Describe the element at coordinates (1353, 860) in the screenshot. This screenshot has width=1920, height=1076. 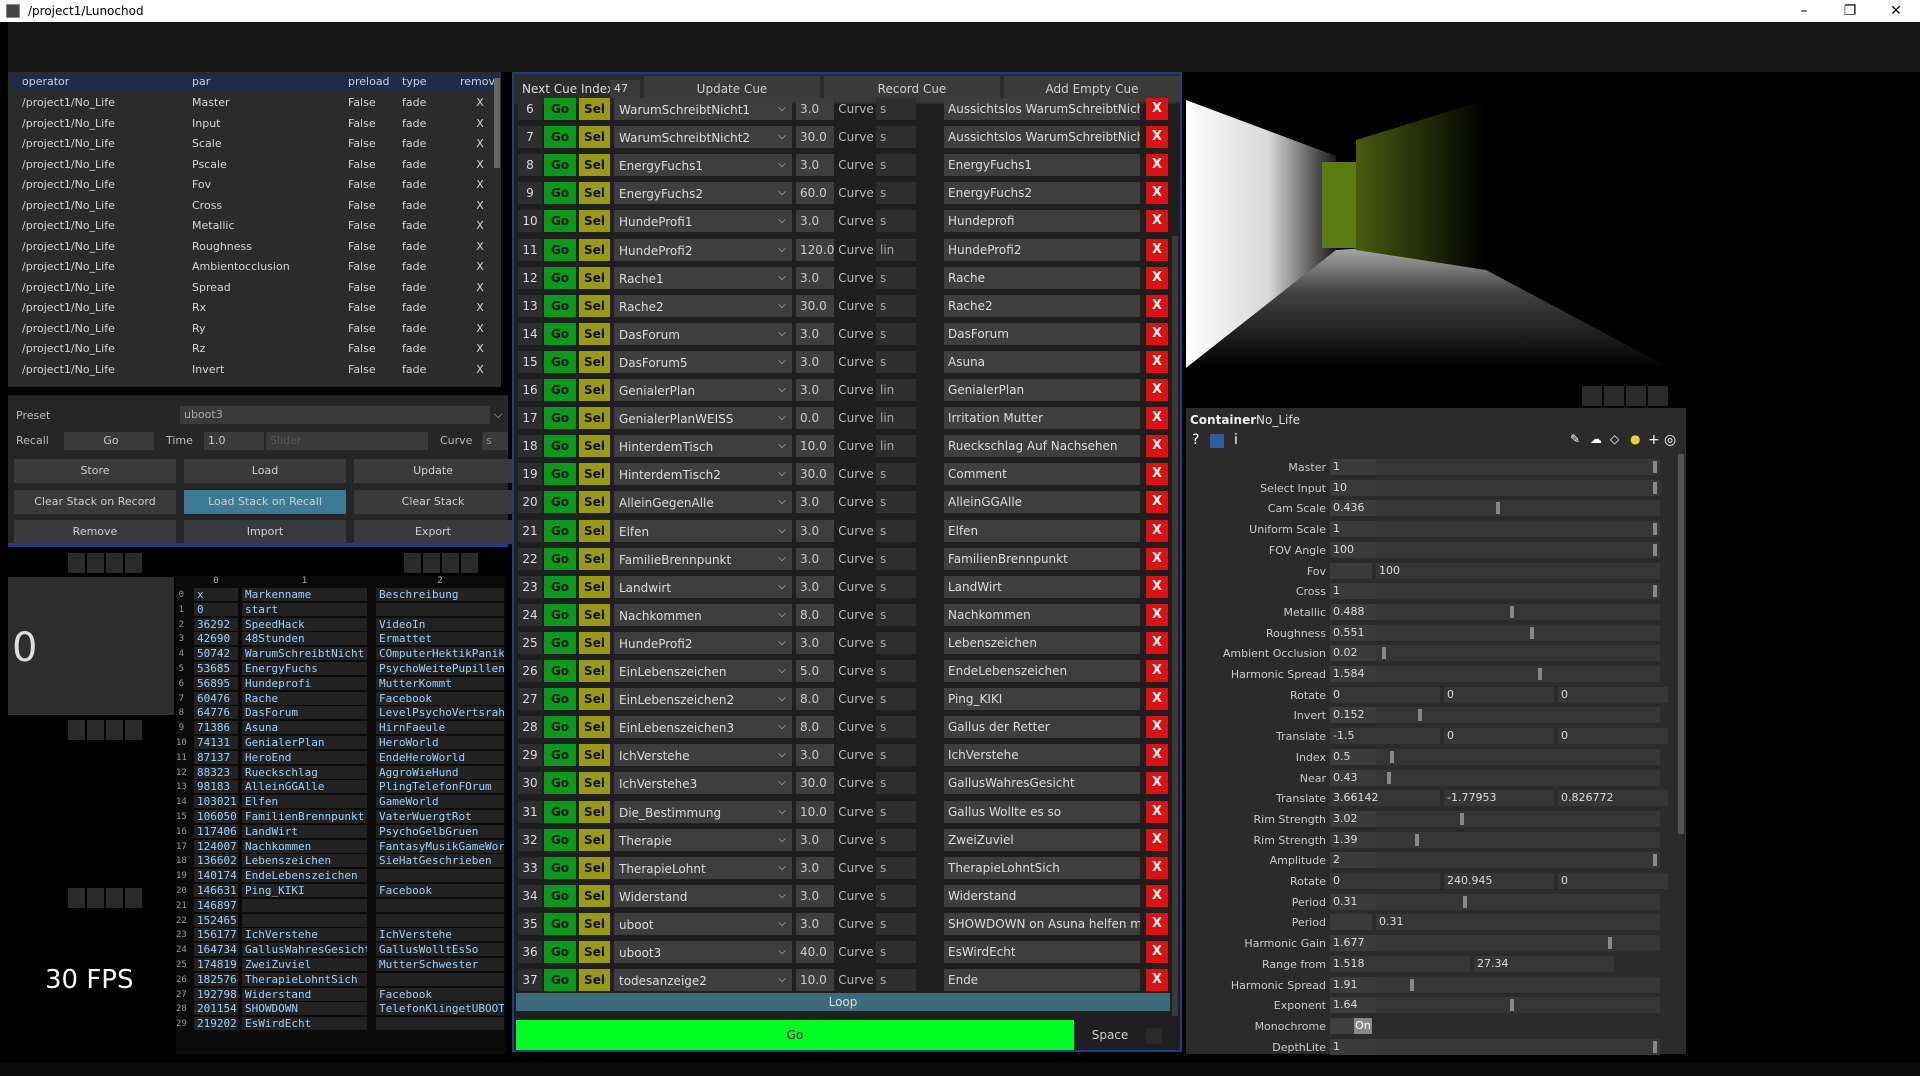
I see `parameter-value: 2` at that location.